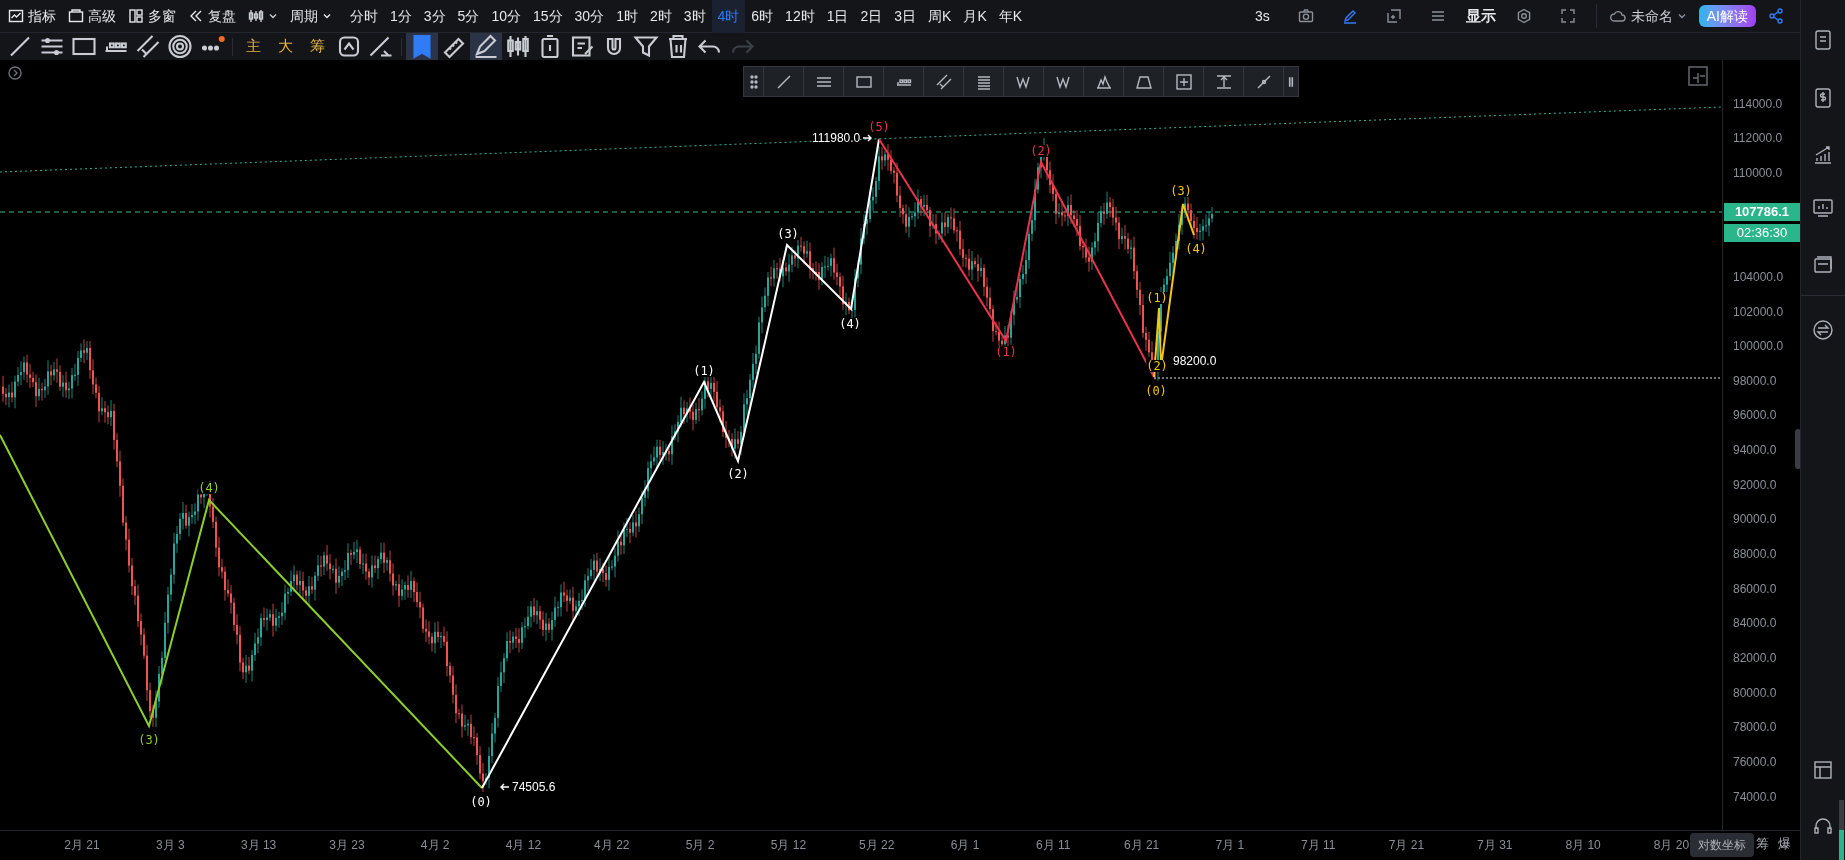 The image size is (1845, 860). Describe the element at coordinates (1755, 519) in the screenshot. I see `price-axis-label: 90000.0` at that location.